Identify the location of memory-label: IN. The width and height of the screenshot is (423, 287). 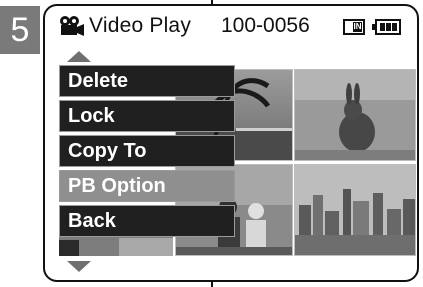
(357, 27).